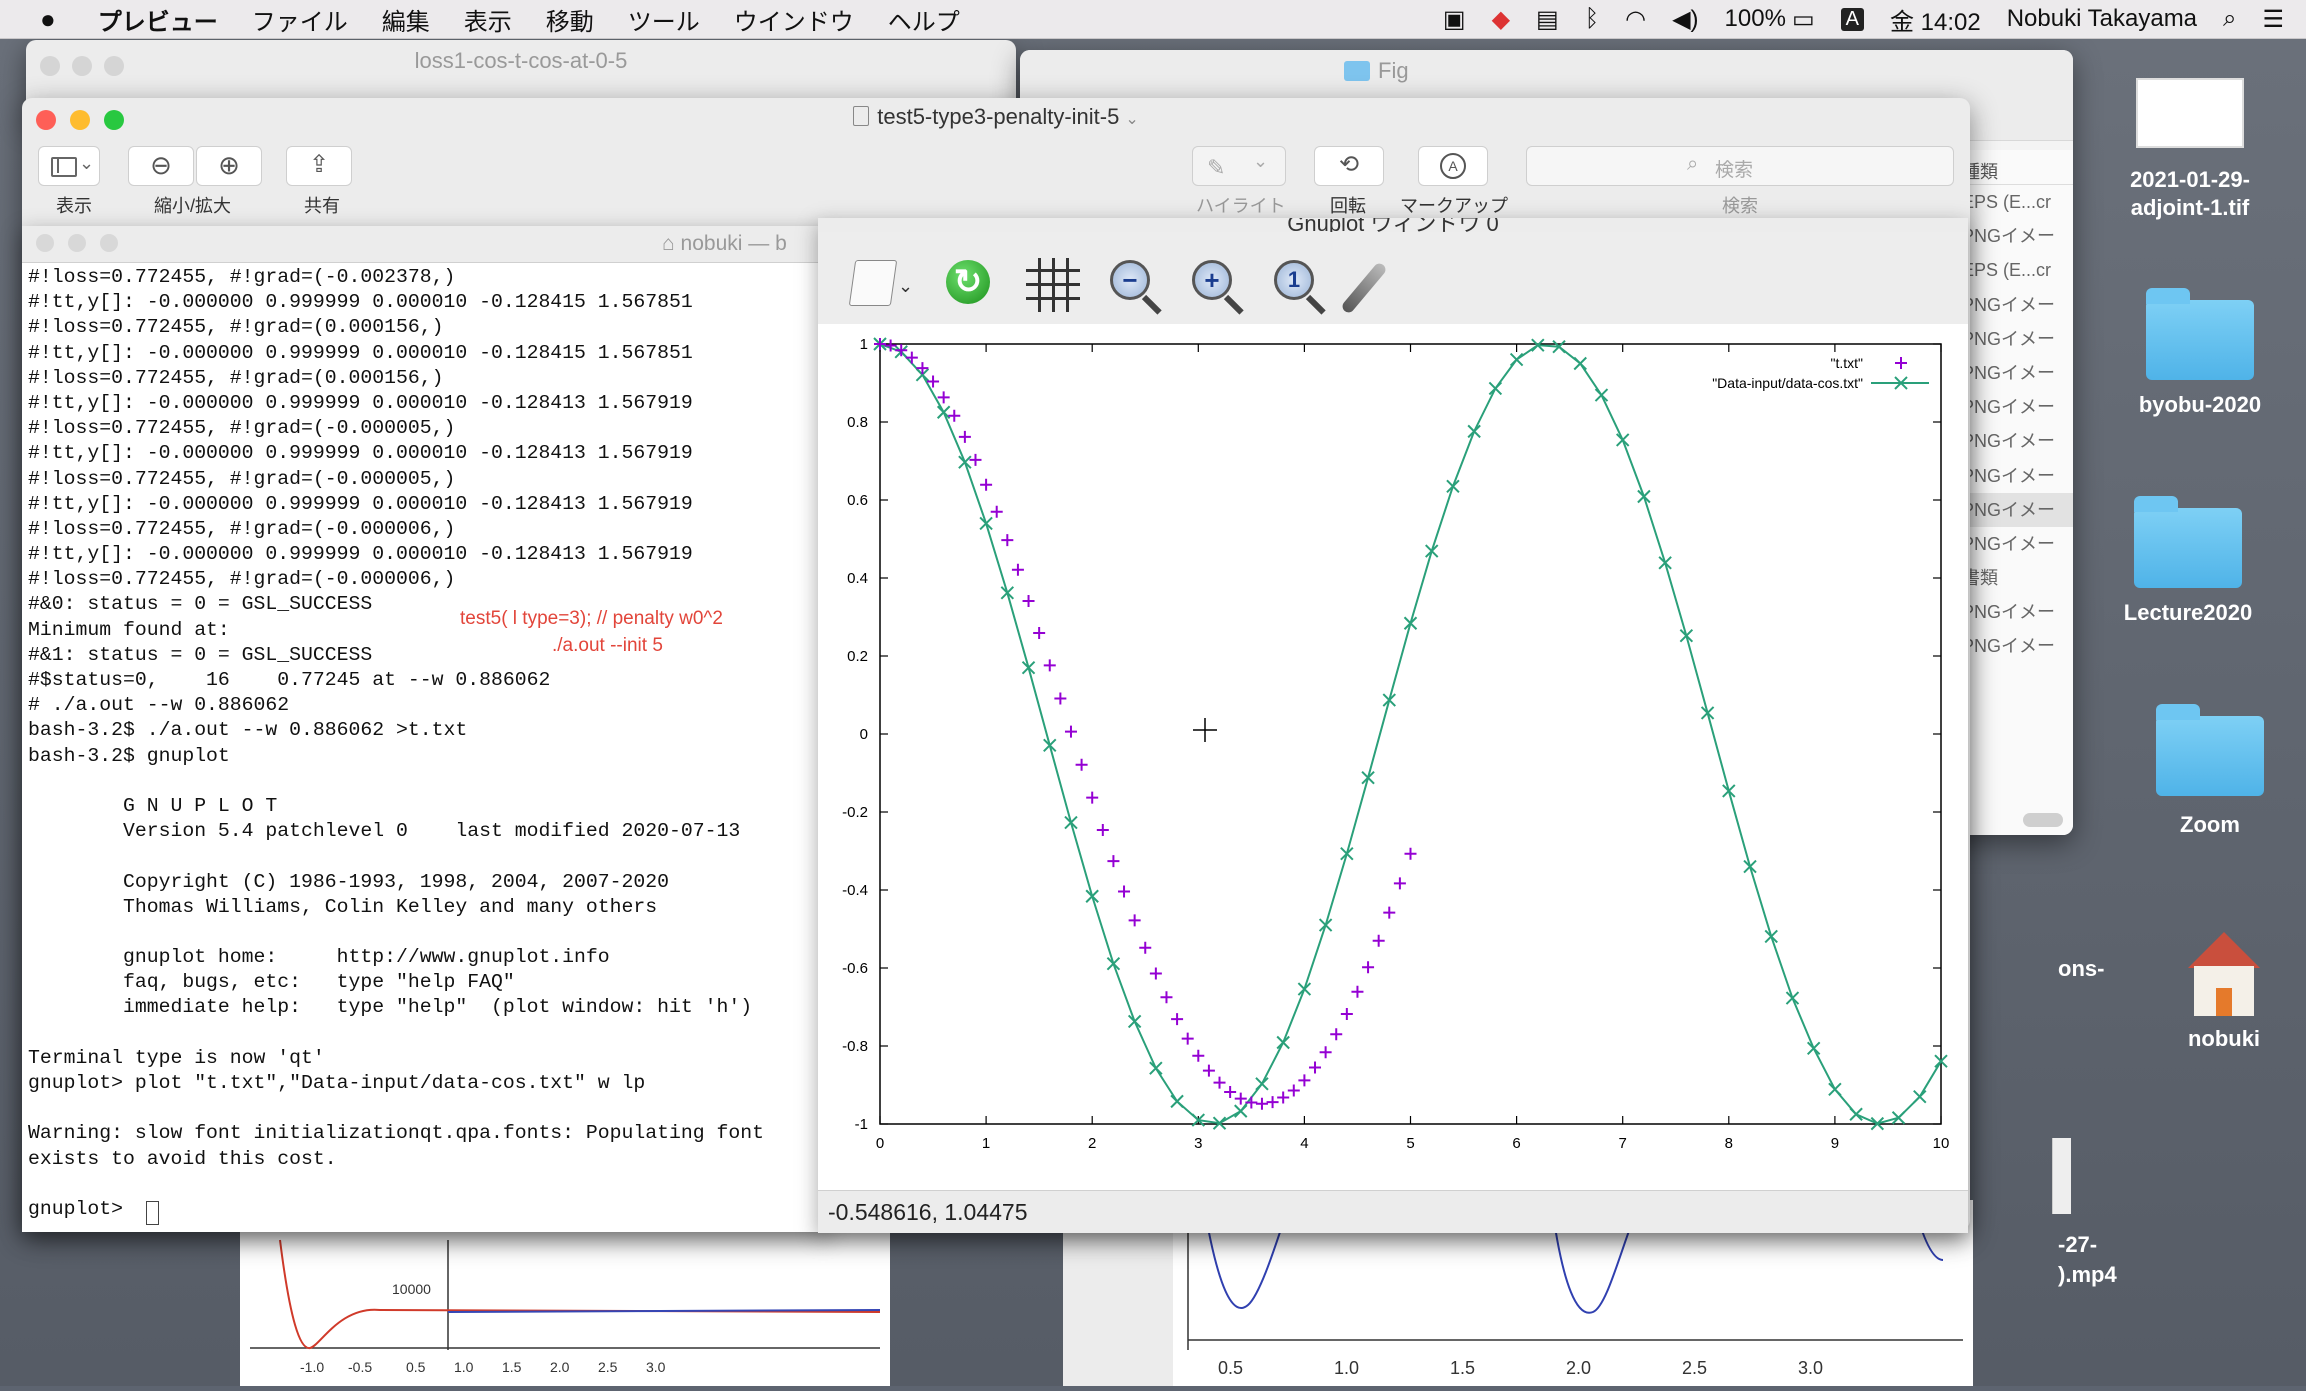 The image size is (2306, 1391). I want to click on menu-edit: 編集, so click(406, 19).